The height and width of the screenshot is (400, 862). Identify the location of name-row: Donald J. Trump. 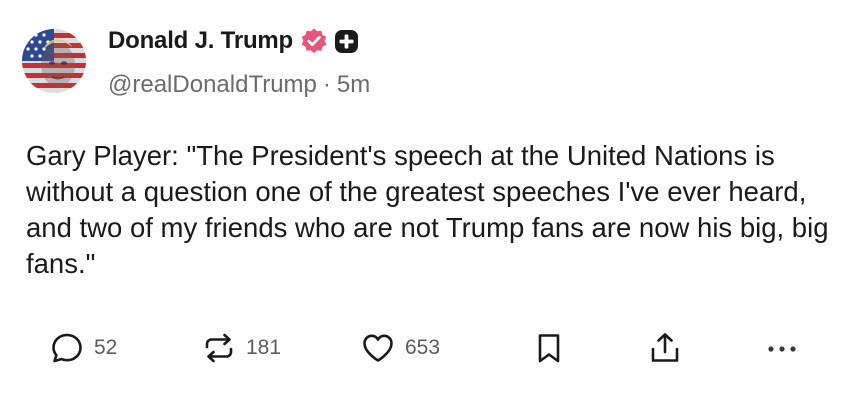
(239, 41).